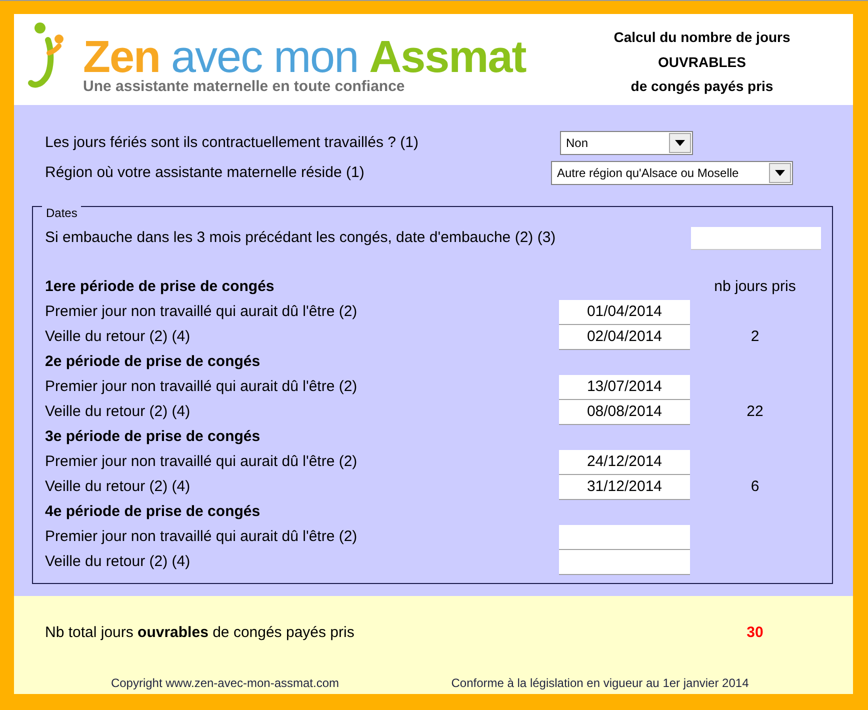 The height and width of the screenshot is (710, 868). I want to click on footer-text: Conforme à la législation en vigueur au 1er janvier 2014, so click(600, 683).